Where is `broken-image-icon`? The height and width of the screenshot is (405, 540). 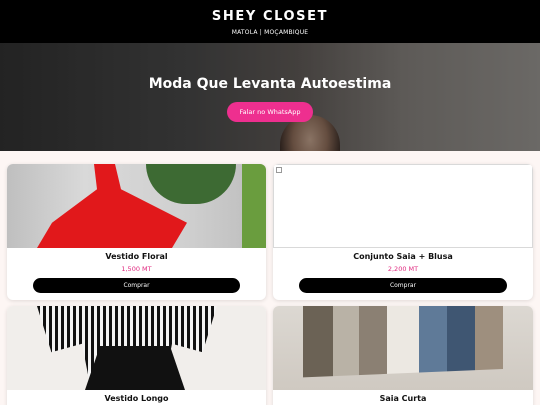
broken-image-icon is located at coordinates (279, 170).